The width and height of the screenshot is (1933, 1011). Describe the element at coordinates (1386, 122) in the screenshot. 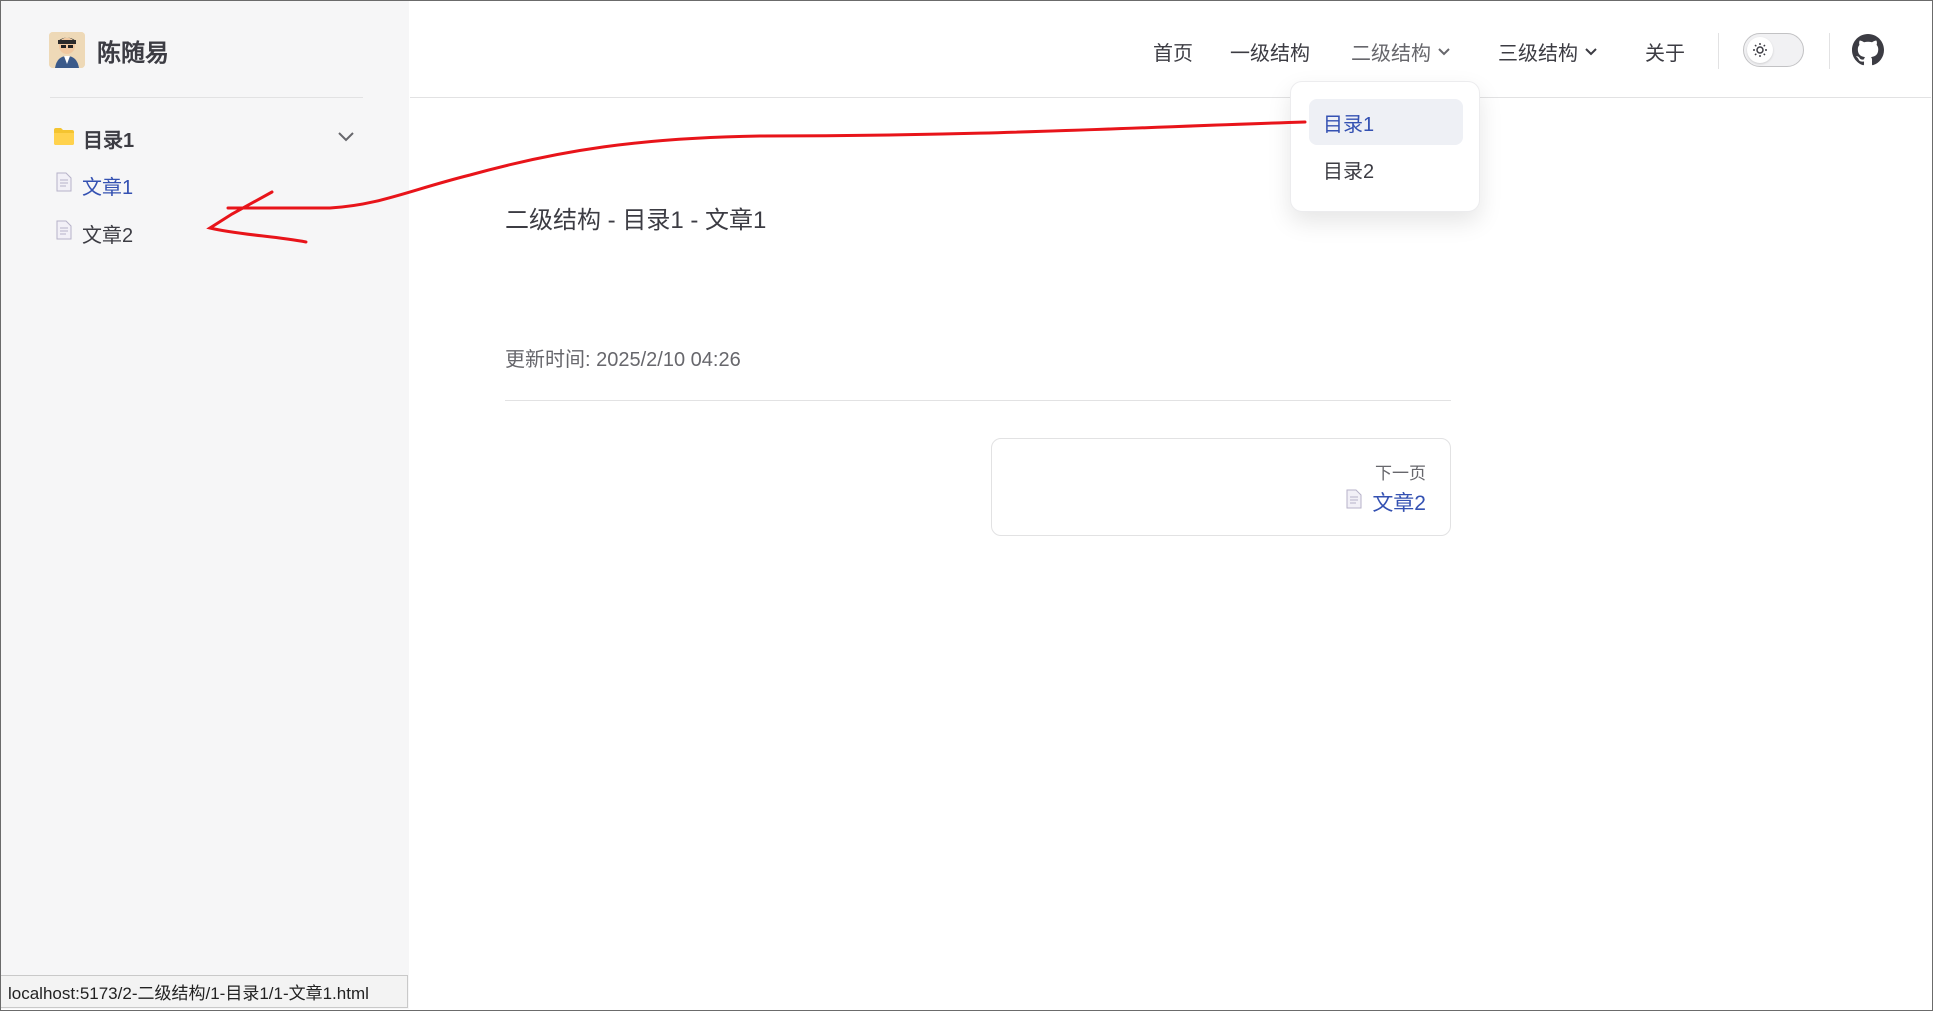

I see `dropdown-item-dir1: 目录1` at that location.